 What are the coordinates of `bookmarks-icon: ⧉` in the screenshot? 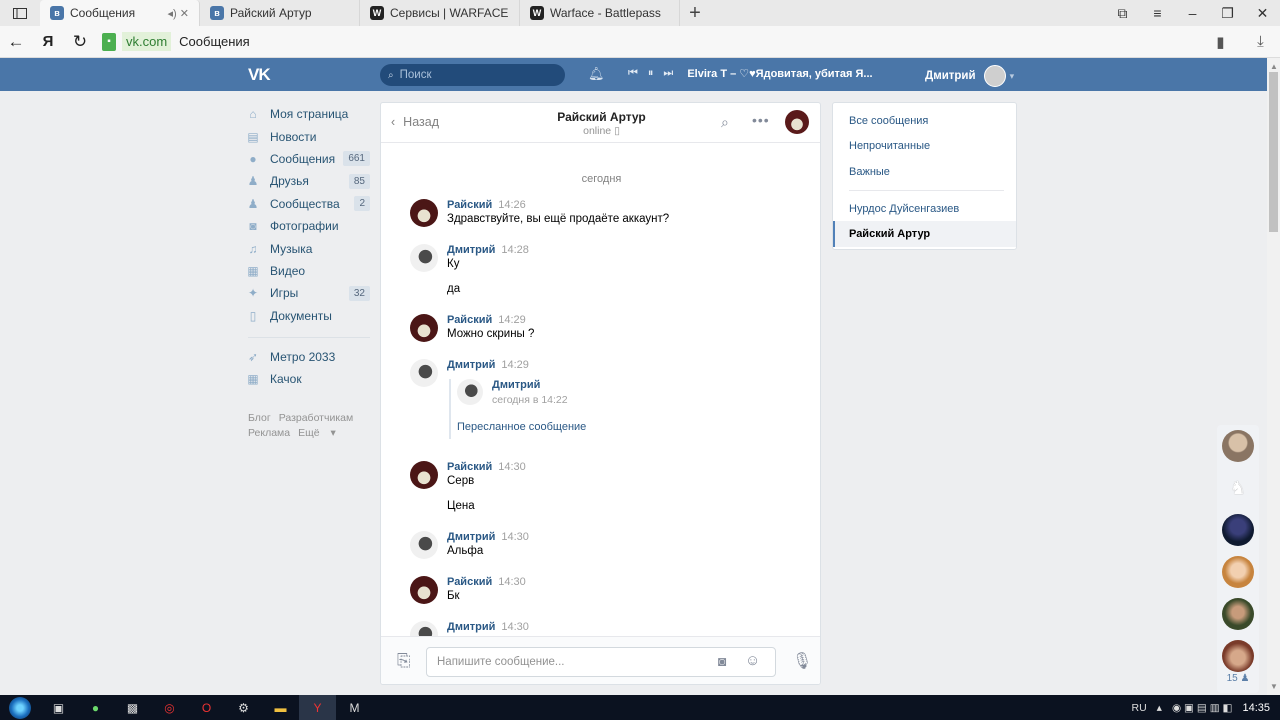 It's located at (1122, 13).